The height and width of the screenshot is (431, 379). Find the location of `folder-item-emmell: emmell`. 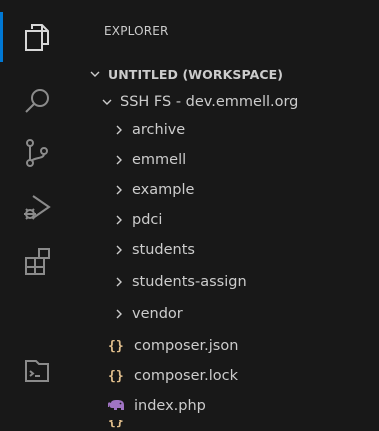

folder-item-emmell: emmell is located at coordinates (226, 160).